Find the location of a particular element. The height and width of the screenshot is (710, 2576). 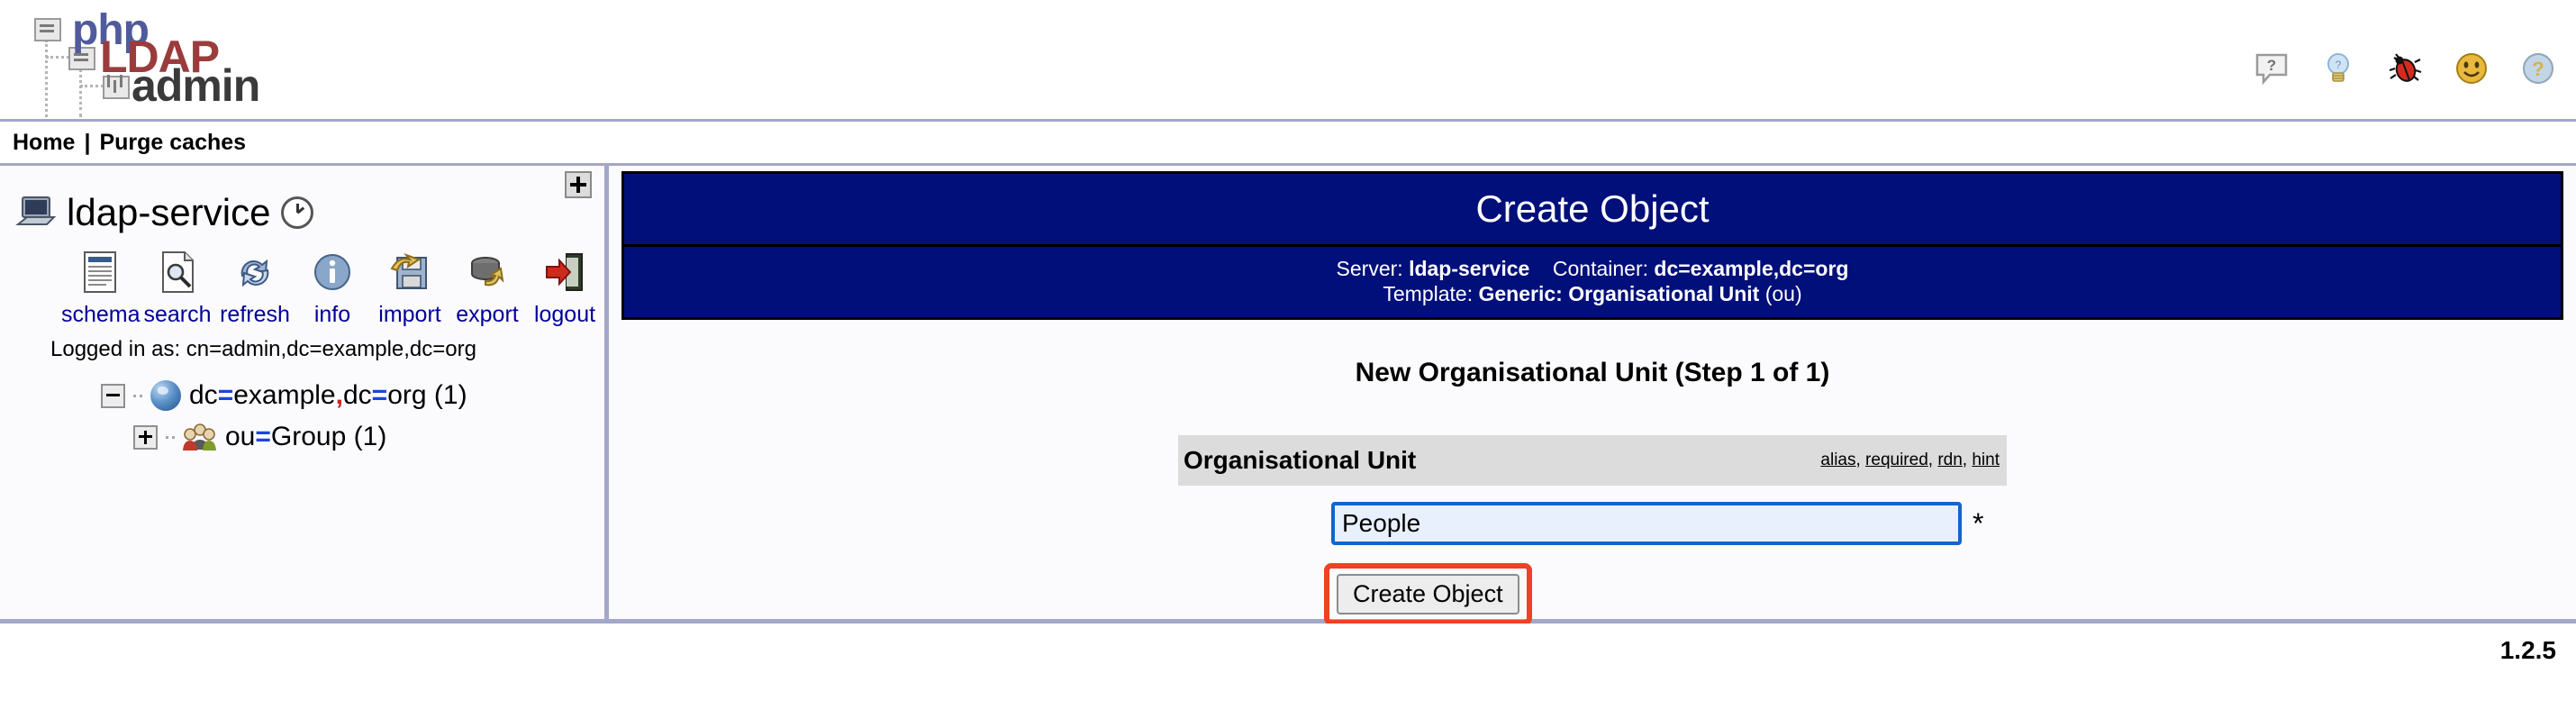

tree-collapse-toggle is located at coordinates (113, 395).